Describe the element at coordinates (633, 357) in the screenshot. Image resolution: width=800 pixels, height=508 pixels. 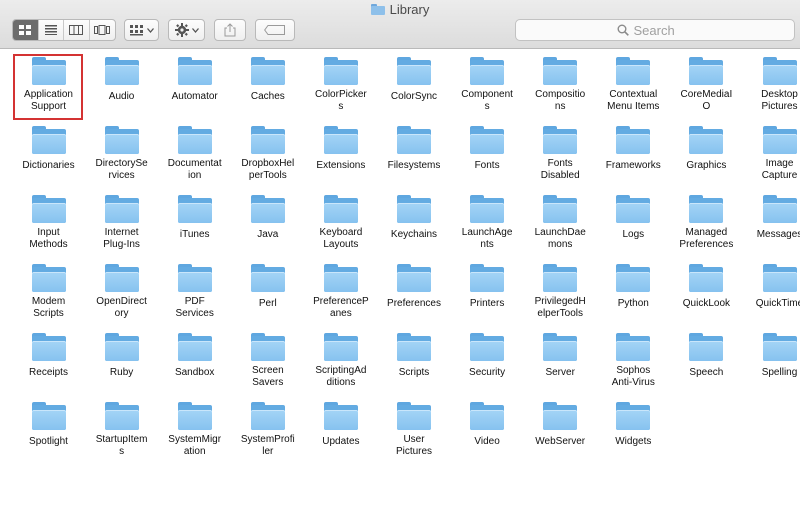
I see `folder-item: Sophos Anti-Virus` at that location.